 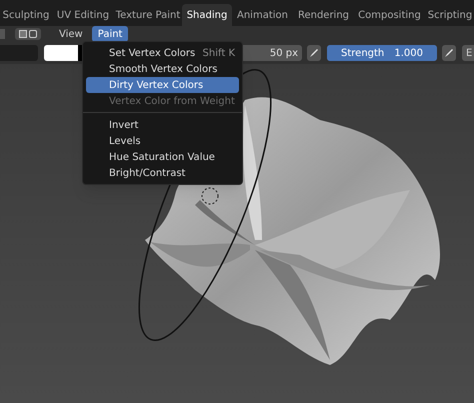 What do you see at coordinates (262, 15) in the screenshot?
I see `workspace-tab: Animation` at bounding box center [262, 15].